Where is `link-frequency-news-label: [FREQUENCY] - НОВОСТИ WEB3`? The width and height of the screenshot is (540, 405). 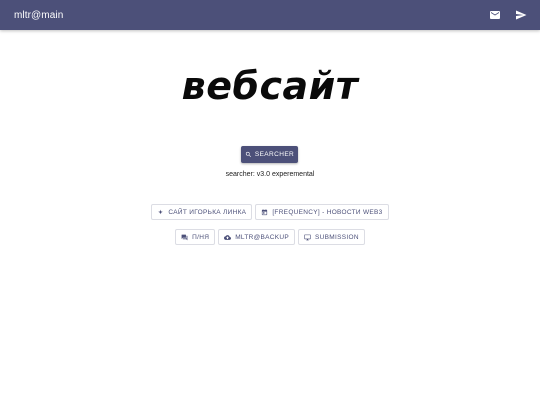 link-frequency-news-label: [FREQUENCY] - НОВОСТИ WEB3 is located at coordinates (327, 212).